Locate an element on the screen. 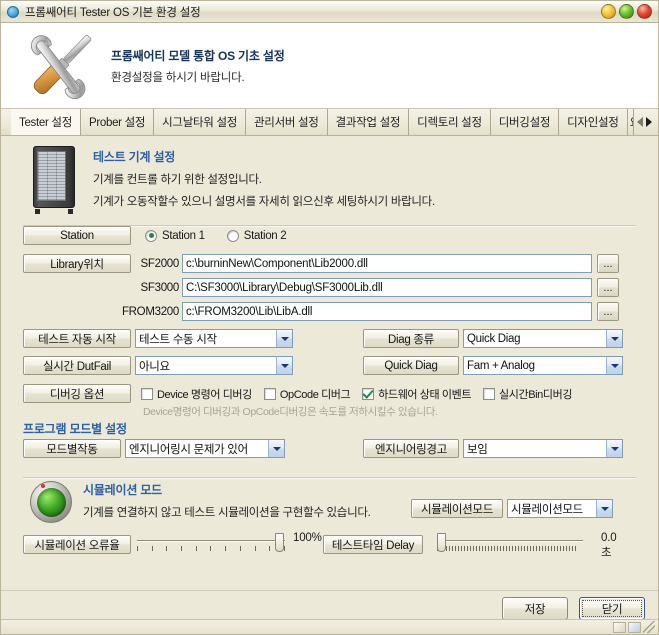  auto-start-select: 테스트 수동 시작 is located at coordinates (214, 338).